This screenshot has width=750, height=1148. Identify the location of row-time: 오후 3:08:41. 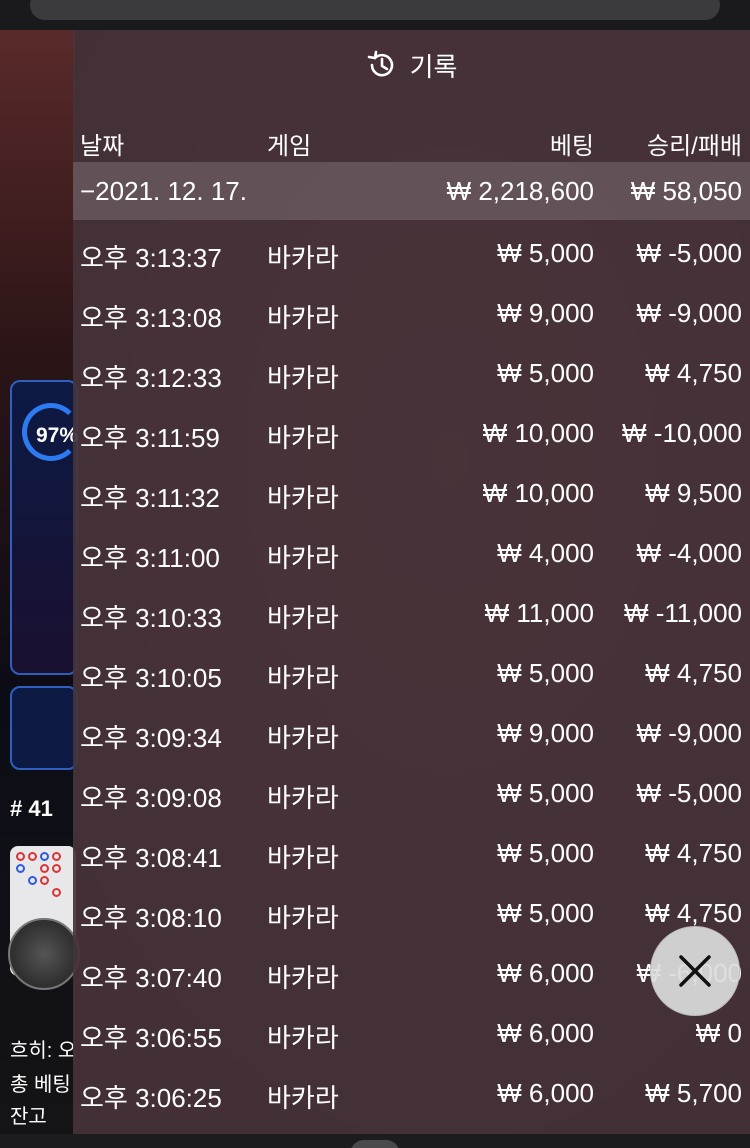
(151, 858).